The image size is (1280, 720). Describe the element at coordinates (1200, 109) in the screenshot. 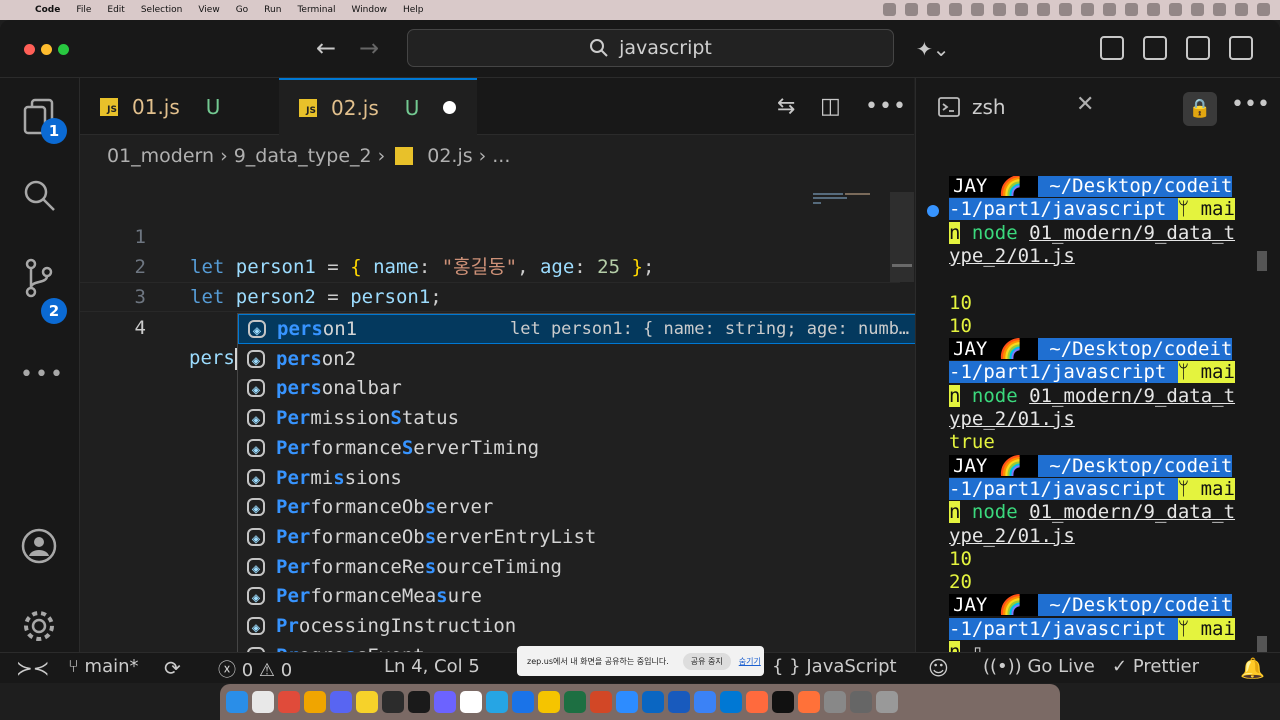

I see `lock-icon: 🔒` at that location.